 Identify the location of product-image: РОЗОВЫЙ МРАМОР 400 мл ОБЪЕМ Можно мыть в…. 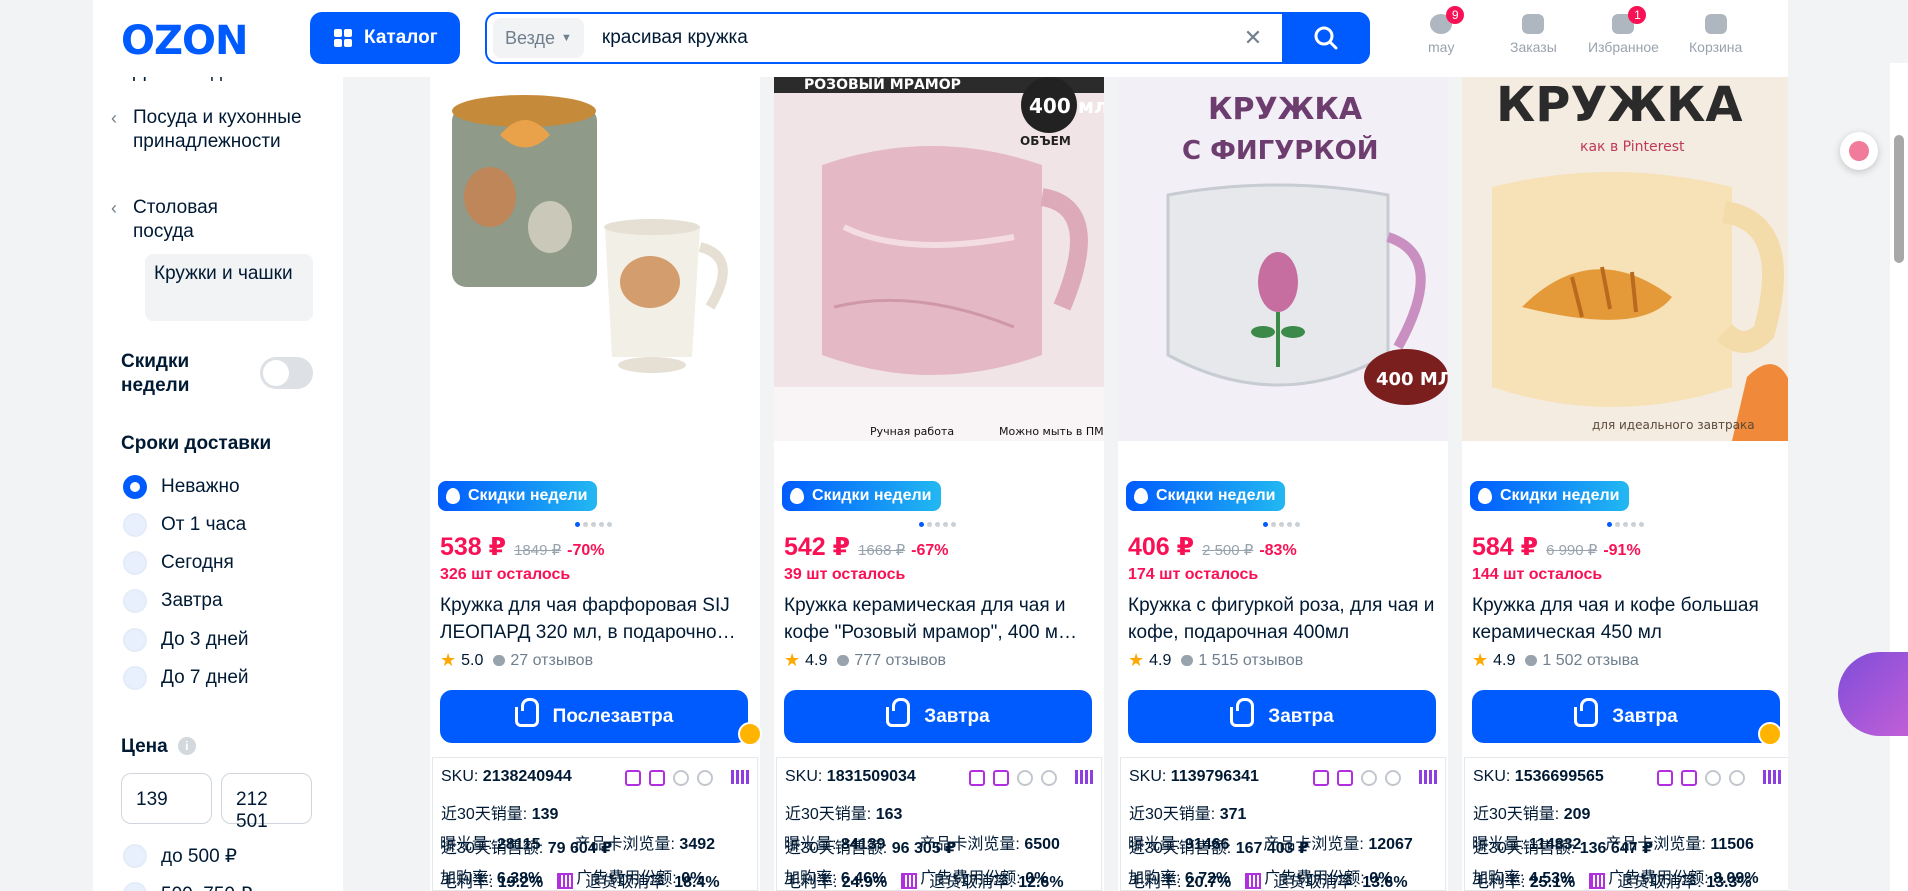
(939, 259).